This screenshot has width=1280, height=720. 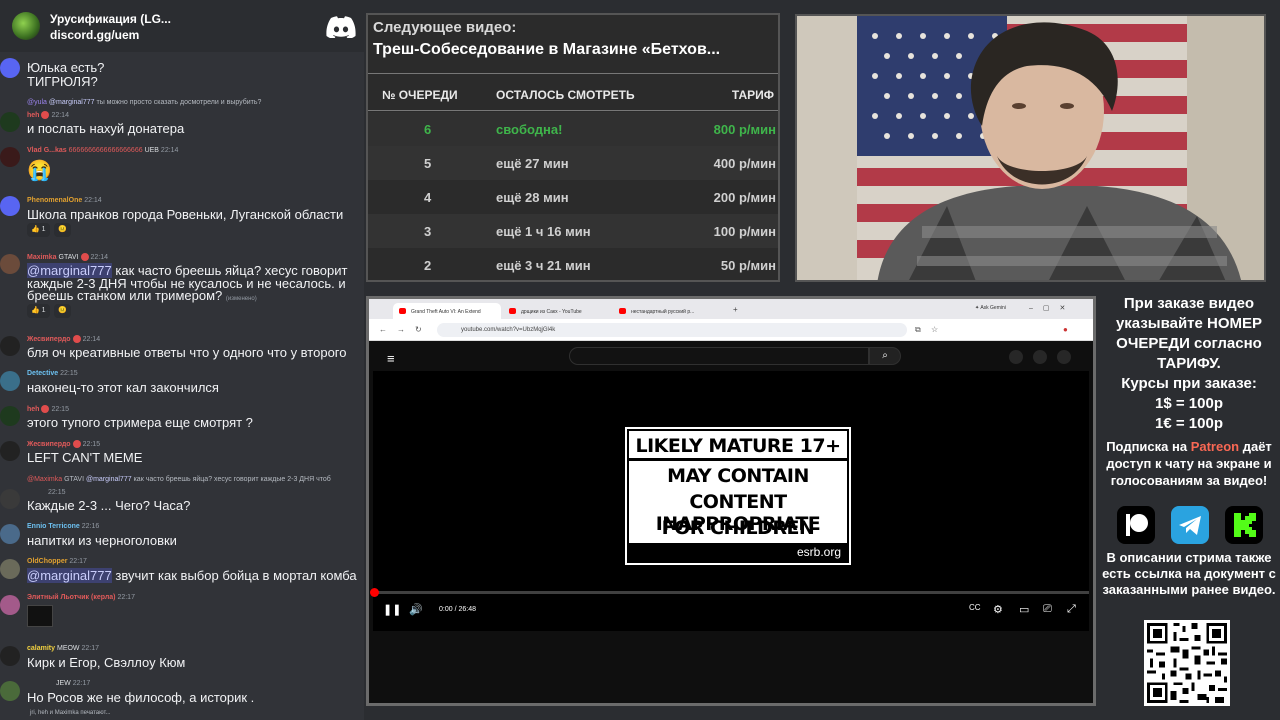 I want to click on message-meta: Жесвипердо 22:14, so click(x=63, y=339).